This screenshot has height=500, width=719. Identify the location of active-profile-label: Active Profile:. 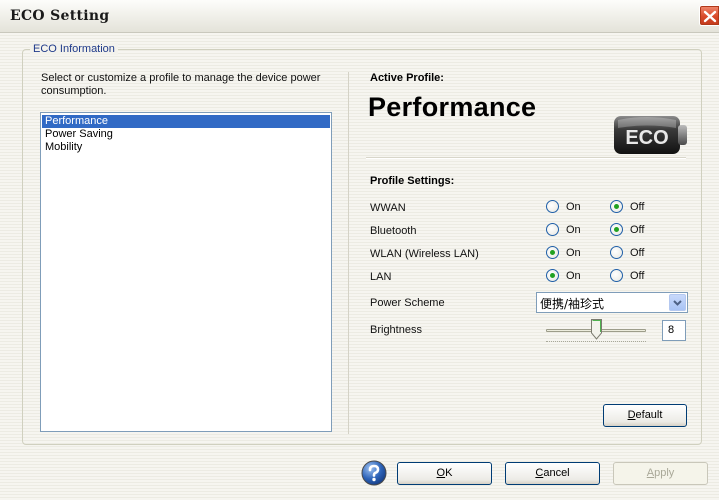
(407, 78).